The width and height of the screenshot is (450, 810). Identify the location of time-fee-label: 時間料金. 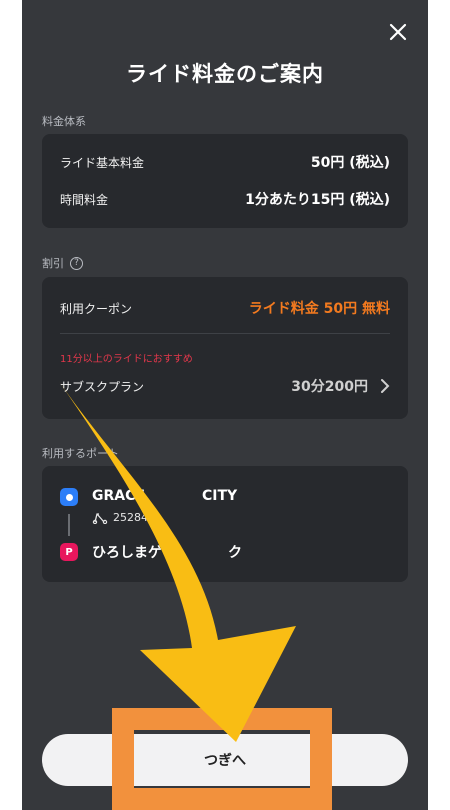
(84, 199).